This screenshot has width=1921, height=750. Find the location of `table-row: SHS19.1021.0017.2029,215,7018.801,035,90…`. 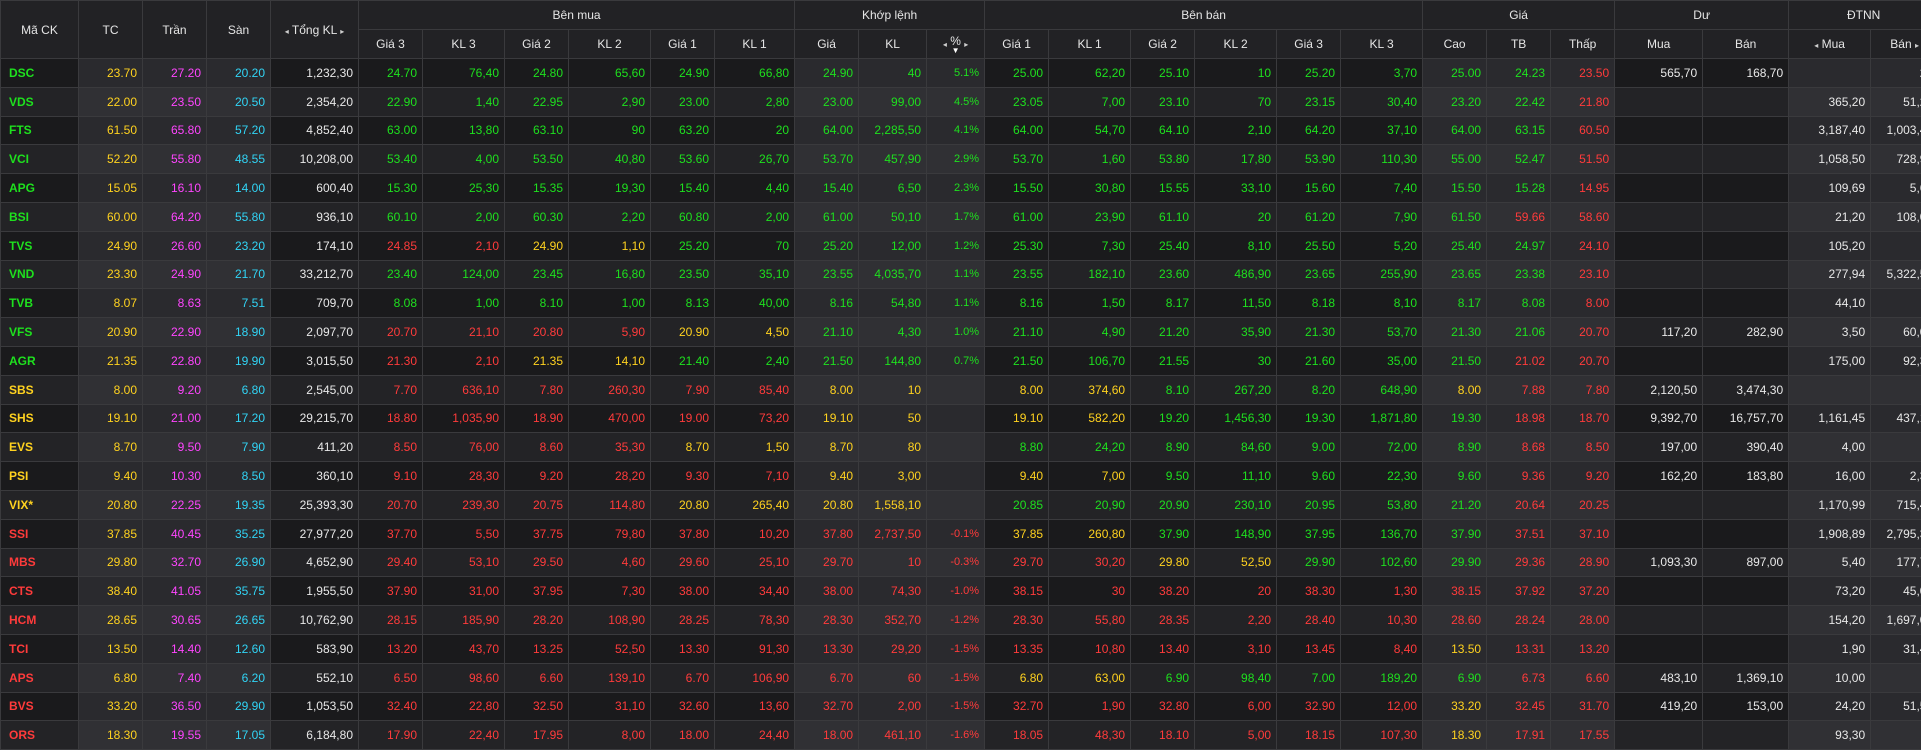

table-row: SHS19.1021.0017.2029,215,7018.801,035,90… is located at coordinates (961, 418).